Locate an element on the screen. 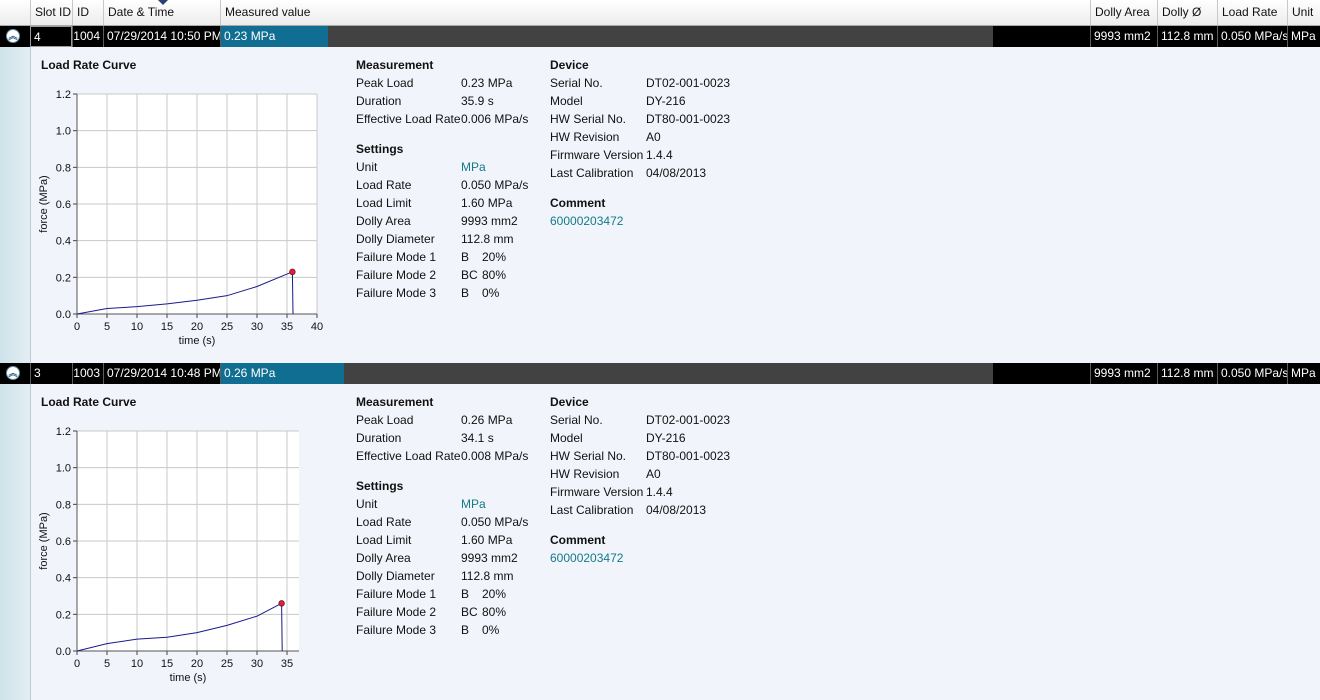 The height and width of the screenshot is (700, 1320). y-tick-label: 1.2 is located at coordinates (63, 95).